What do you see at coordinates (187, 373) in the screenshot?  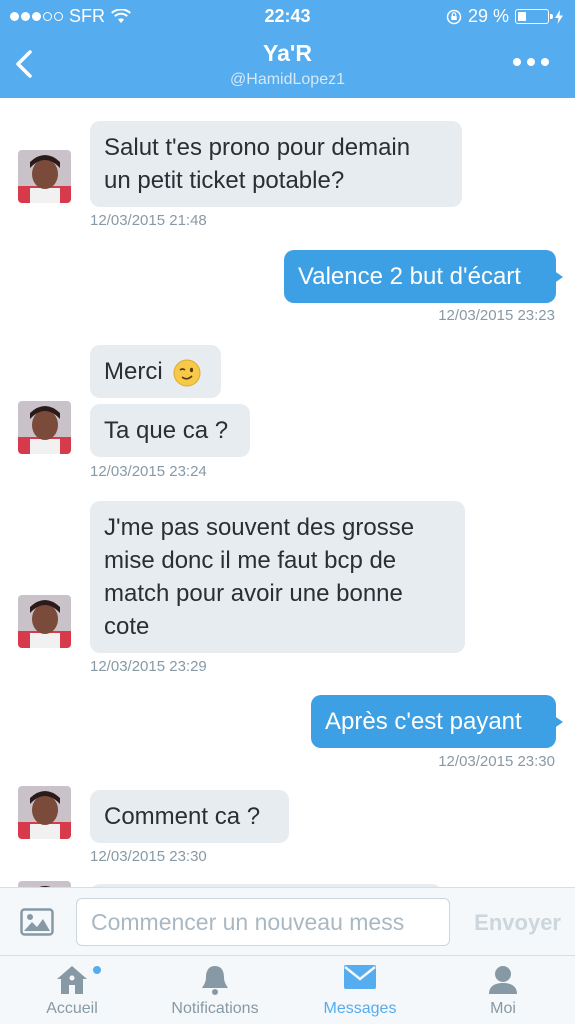 I see `wink-emoji-icon` at bounding box center [187, 373].